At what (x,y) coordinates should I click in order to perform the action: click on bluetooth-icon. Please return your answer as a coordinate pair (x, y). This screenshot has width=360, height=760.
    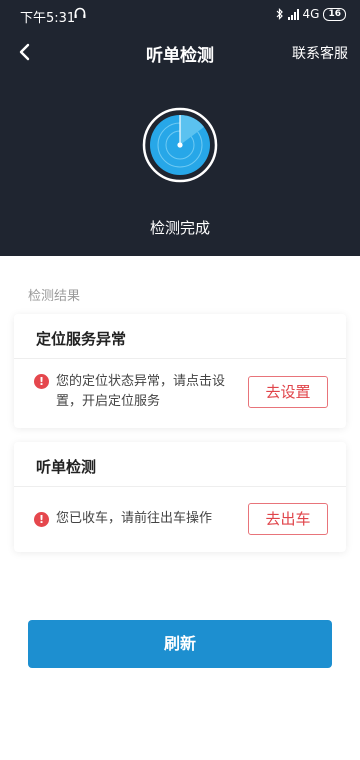
    Looking at the image, I should click on (279, 14).